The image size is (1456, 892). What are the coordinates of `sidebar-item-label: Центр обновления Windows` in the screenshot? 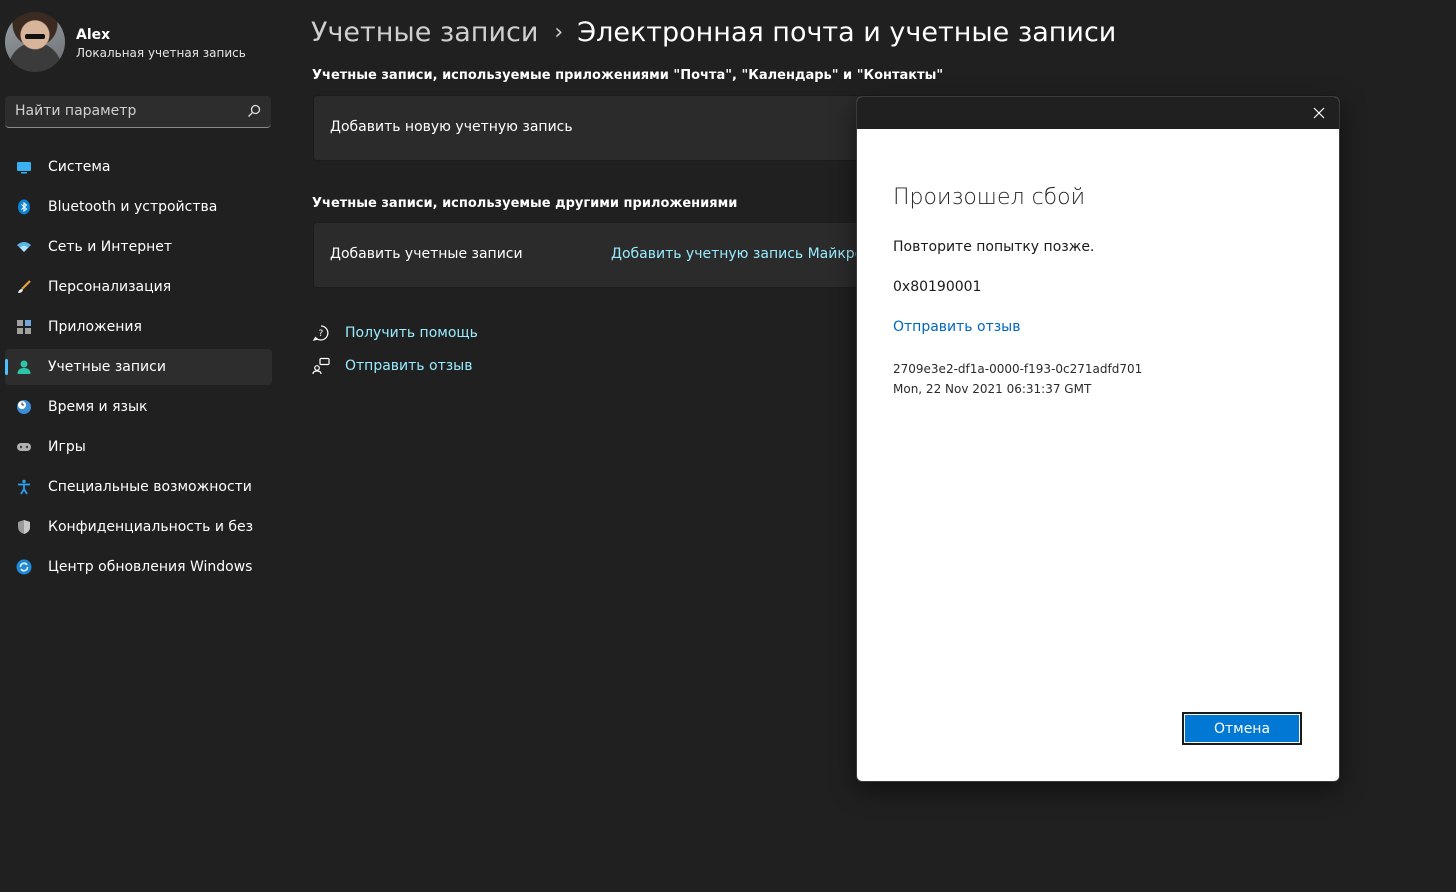 It's located at (150, 567).